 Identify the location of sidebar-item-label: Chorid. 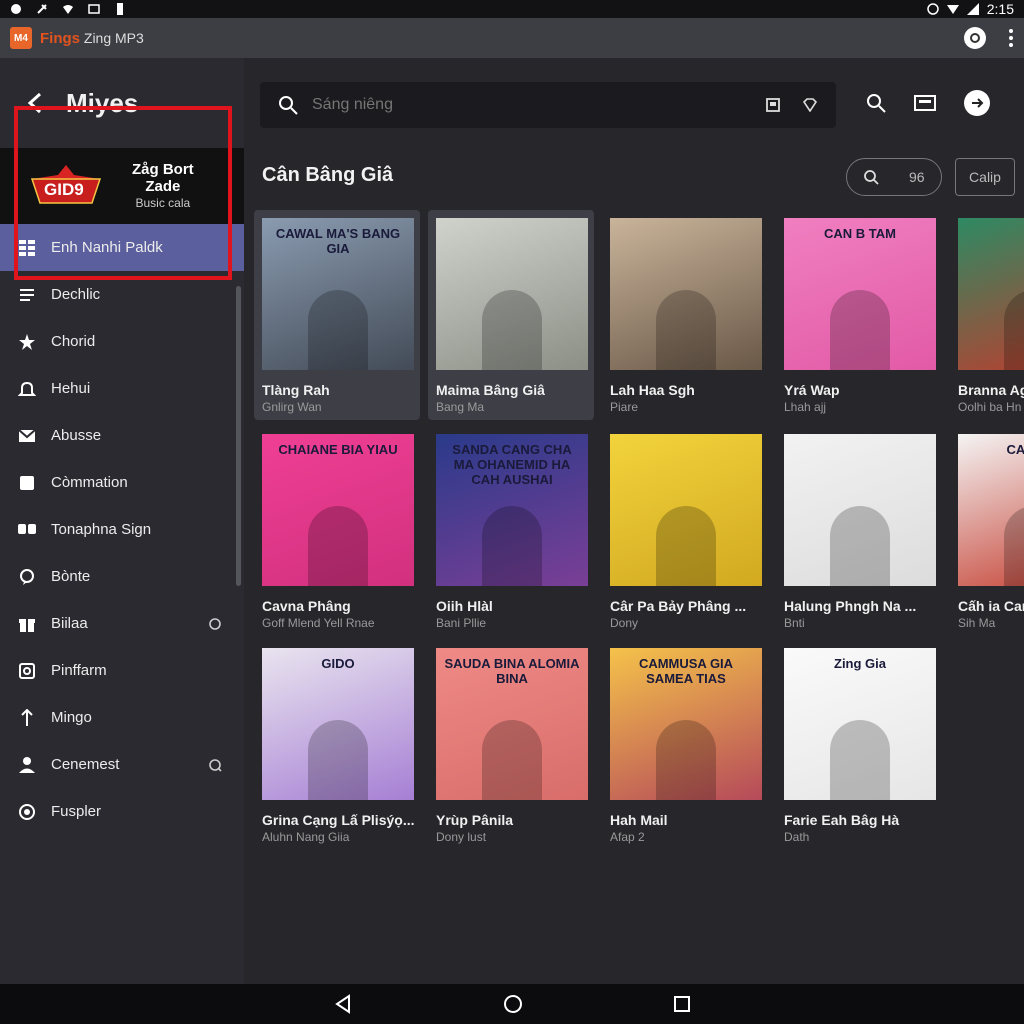
(73, 341).